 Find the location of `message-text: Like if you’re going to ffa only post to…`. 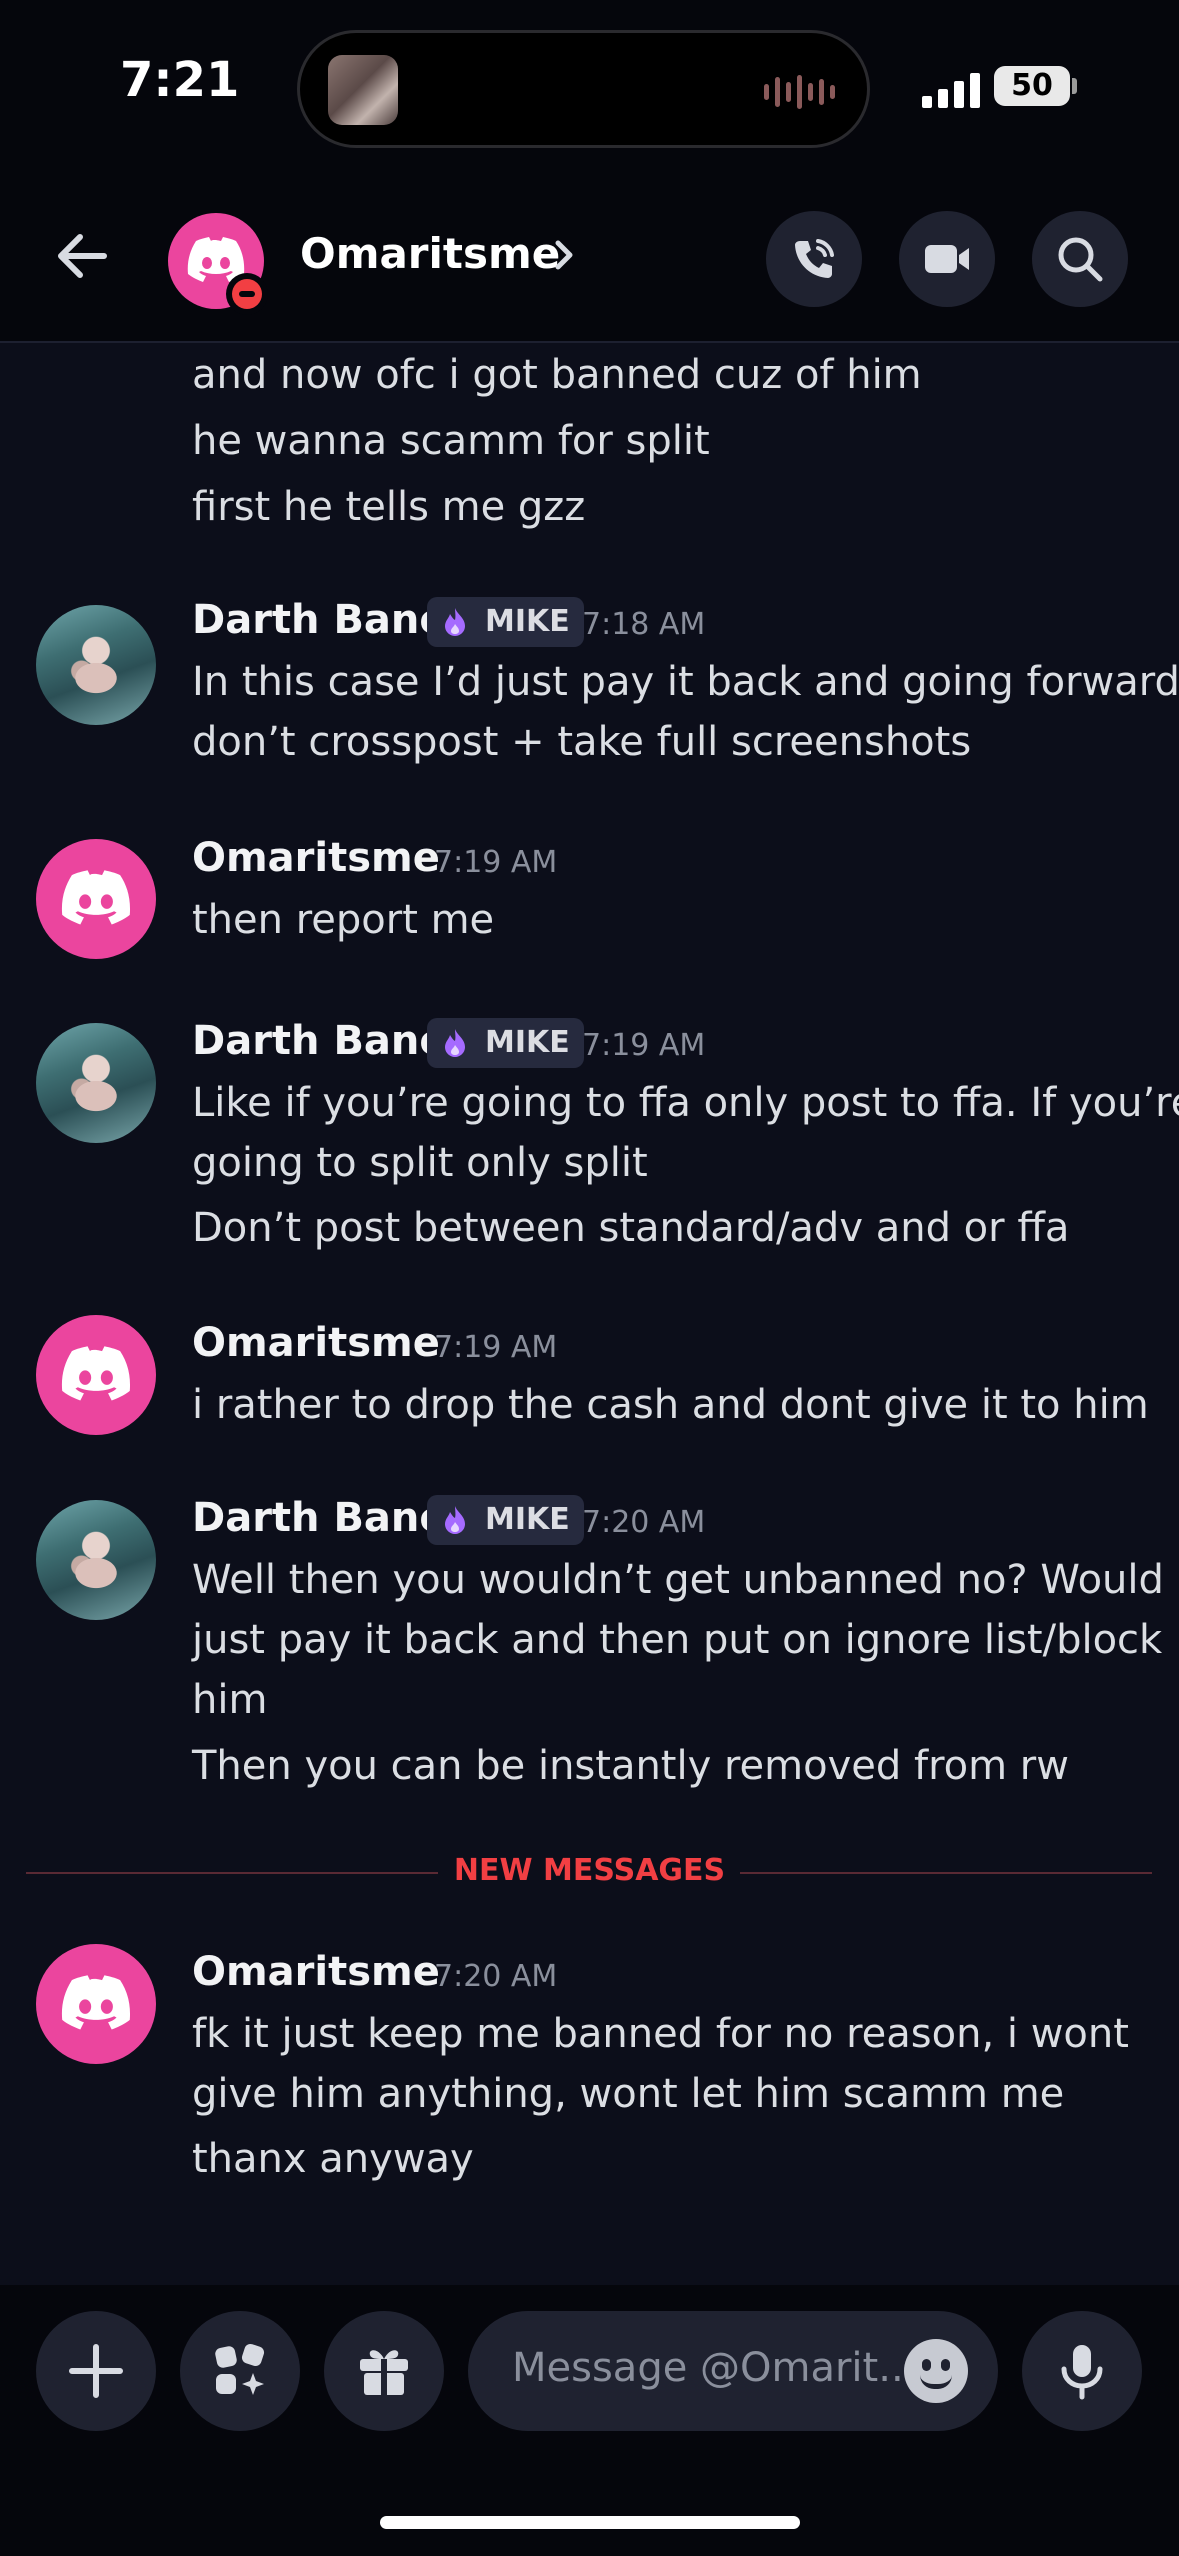

message-text: Like if you’re going to ffa only post to… is located at coordinates (685, 1103).